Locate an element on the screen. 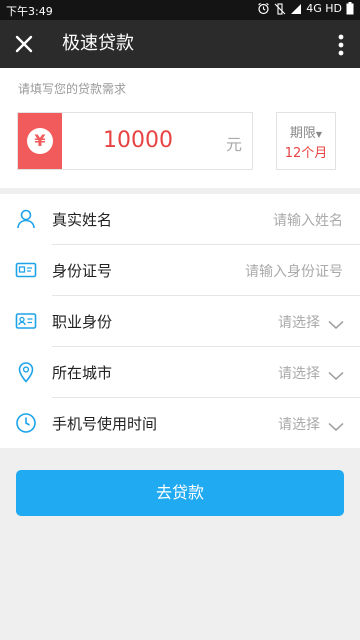 This screenshot has height=640, width=360. more-vert-icon is located at coordinates (341, 45).